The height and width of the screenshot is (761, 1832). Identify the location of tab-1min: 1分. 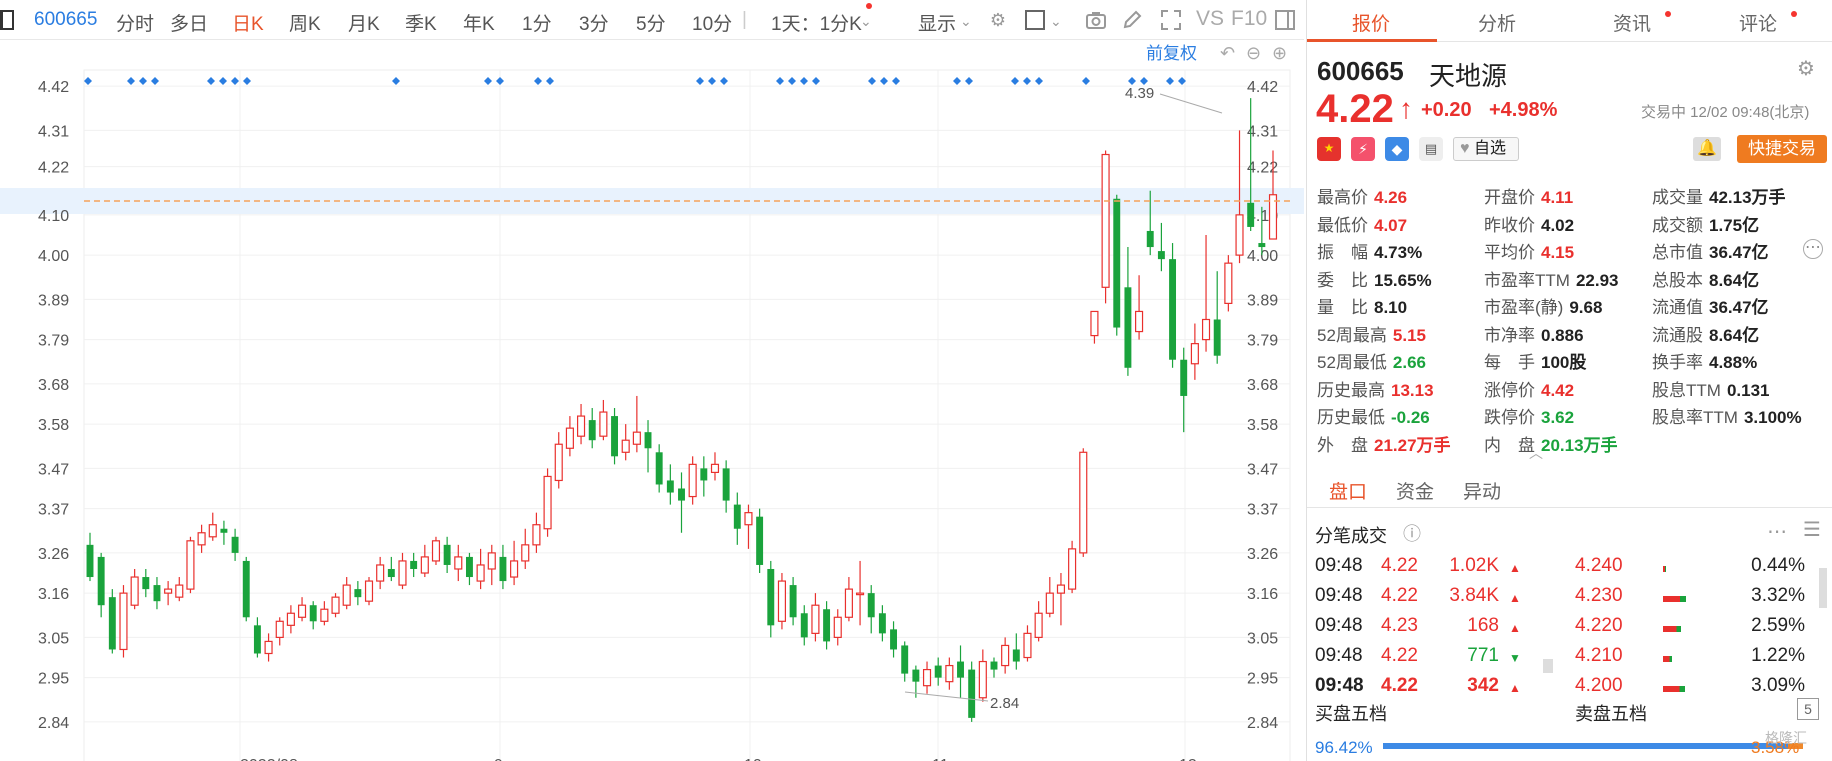
(537, 22).